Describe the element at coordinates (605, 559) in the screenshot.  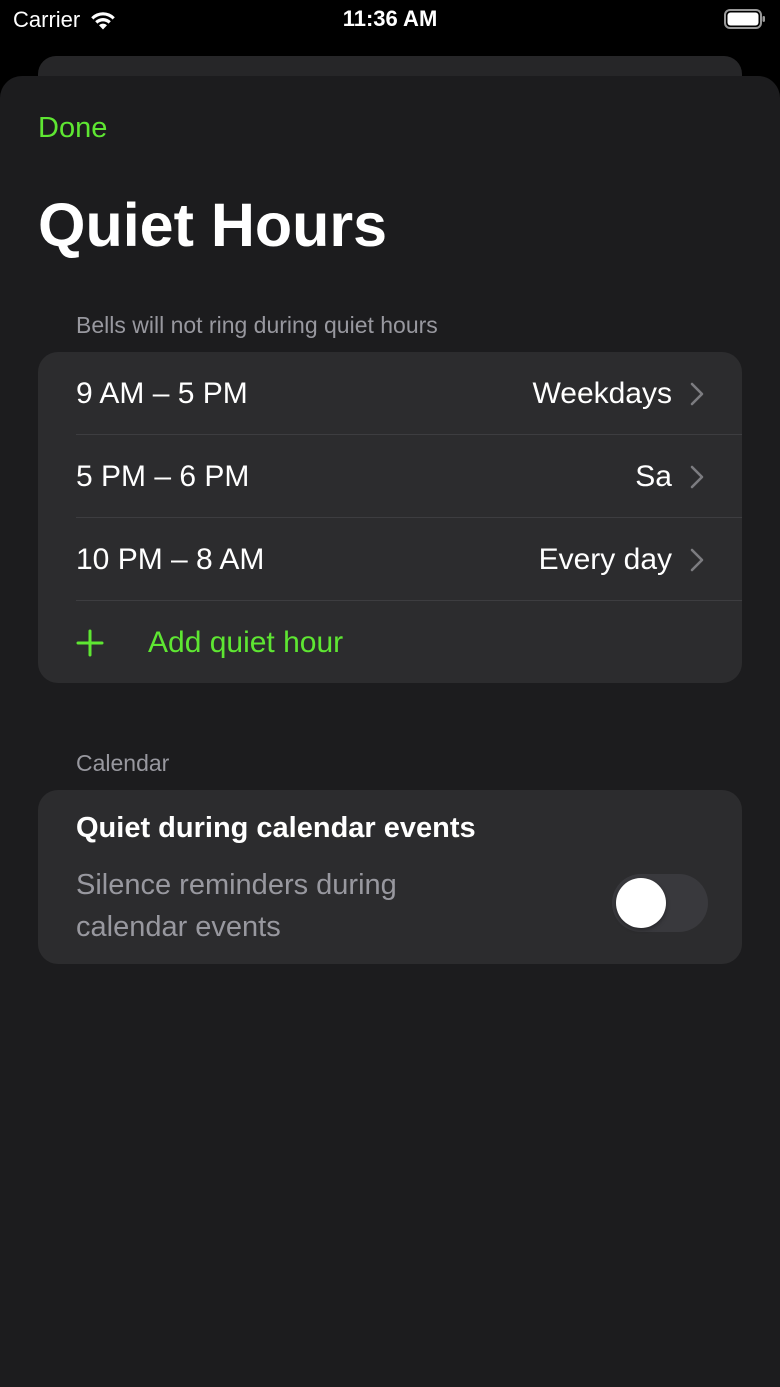
I see `quiet-hour-days: Every day` at that location.